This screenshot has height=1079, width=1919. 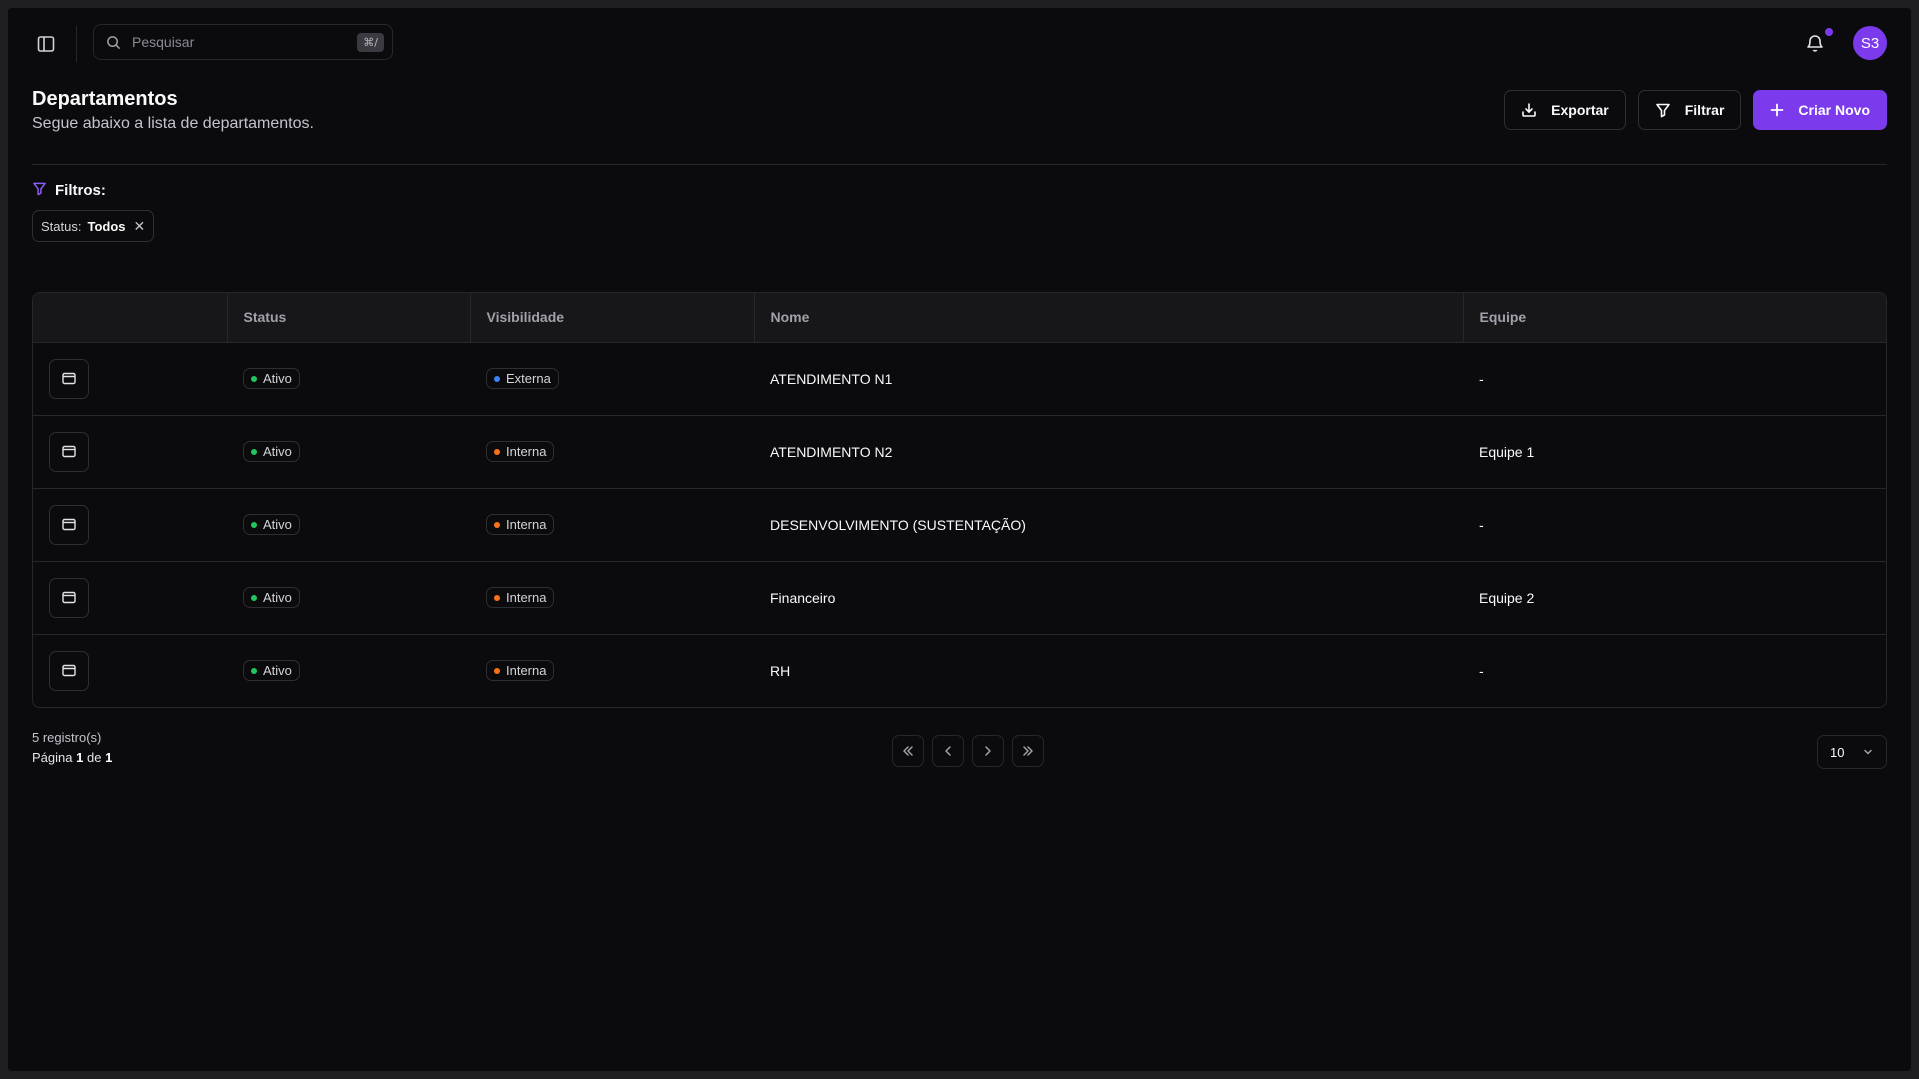 I want to click on visibility-badge: Externa, so click(x=522, y=378).